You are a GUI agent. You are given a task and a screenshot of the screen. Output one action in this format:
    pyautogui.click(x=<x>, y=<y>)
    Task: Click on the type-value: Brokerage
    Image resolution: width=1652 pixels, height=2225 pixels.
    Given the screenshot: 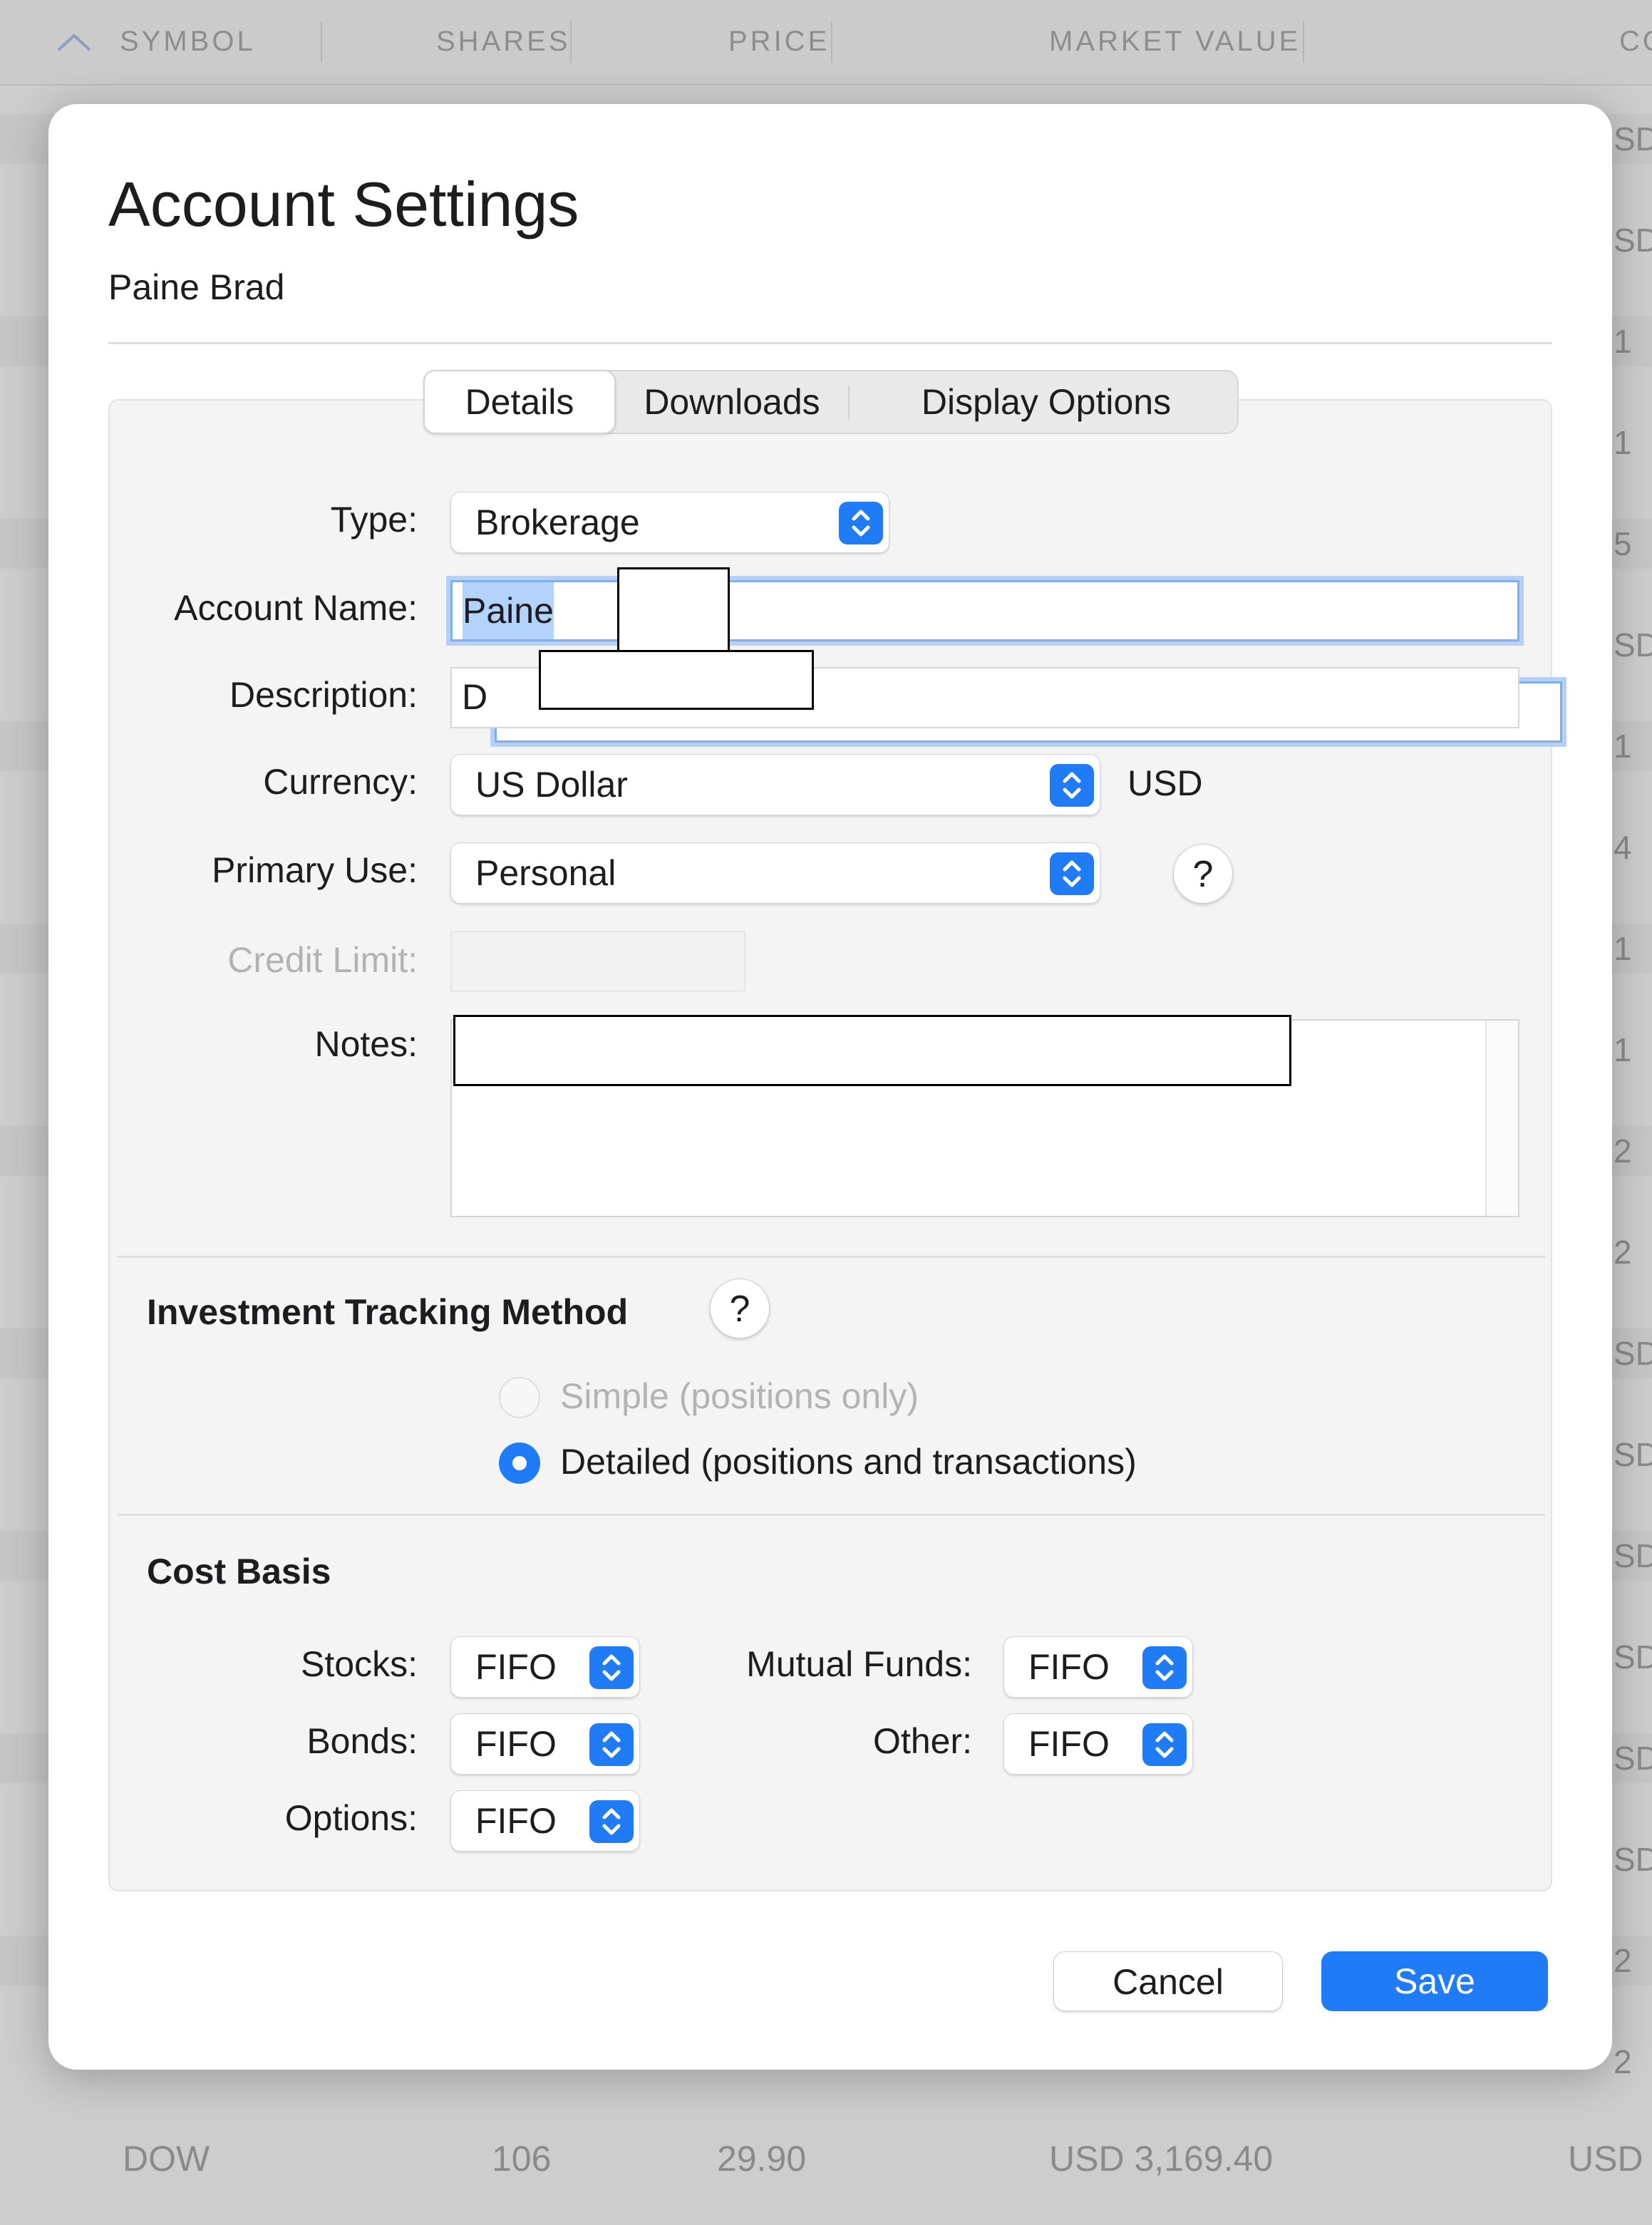 What is the action you would take?
    pyautogui.click(x=557, y=522)
    